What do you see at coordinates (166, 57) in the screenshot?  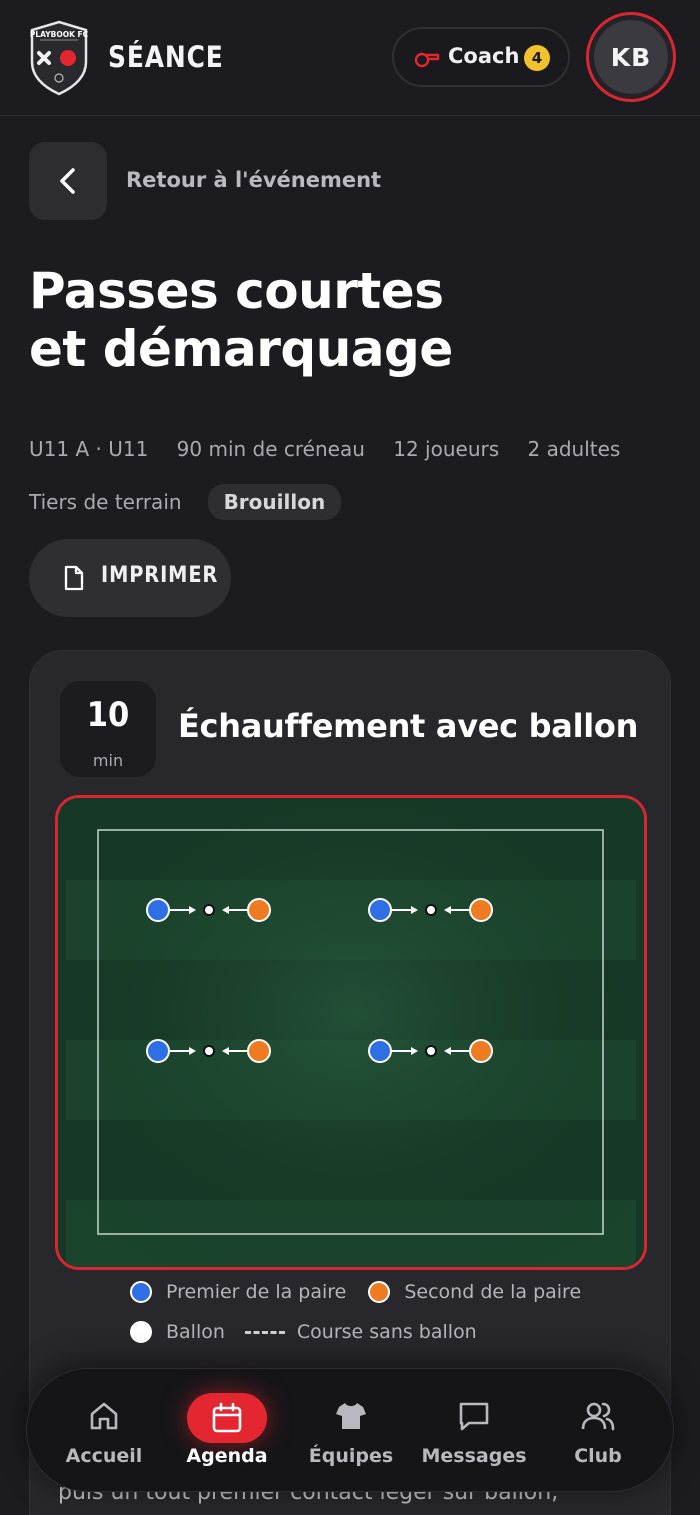 I see `screen-title: SÉANCE` at bounding box center [166, 57].